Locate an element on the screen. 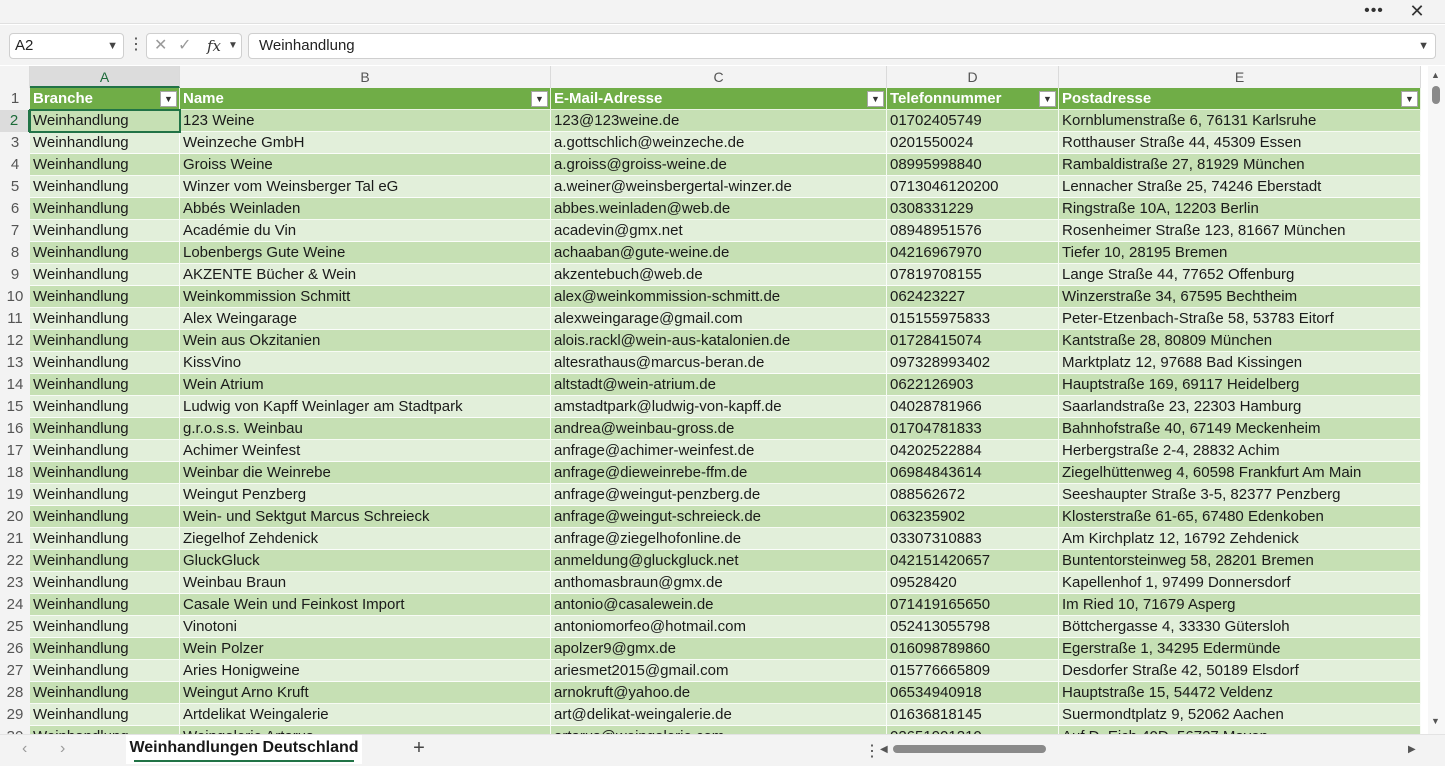  table-cell: 052413055798 is located at coordinates (973, 627).